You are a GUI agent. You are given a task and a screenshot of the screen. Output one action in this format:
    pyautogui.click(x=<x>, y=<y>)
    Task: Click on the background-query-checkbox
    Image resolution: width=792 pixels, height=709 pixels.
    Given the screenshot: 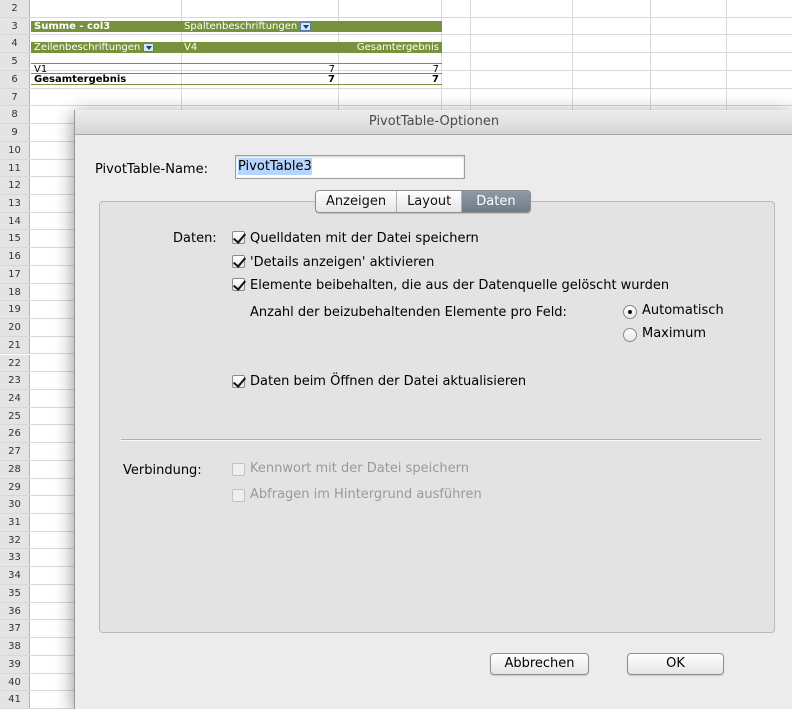 What is the action you would take?
    pyautogui.click(x=238, y=495)
    